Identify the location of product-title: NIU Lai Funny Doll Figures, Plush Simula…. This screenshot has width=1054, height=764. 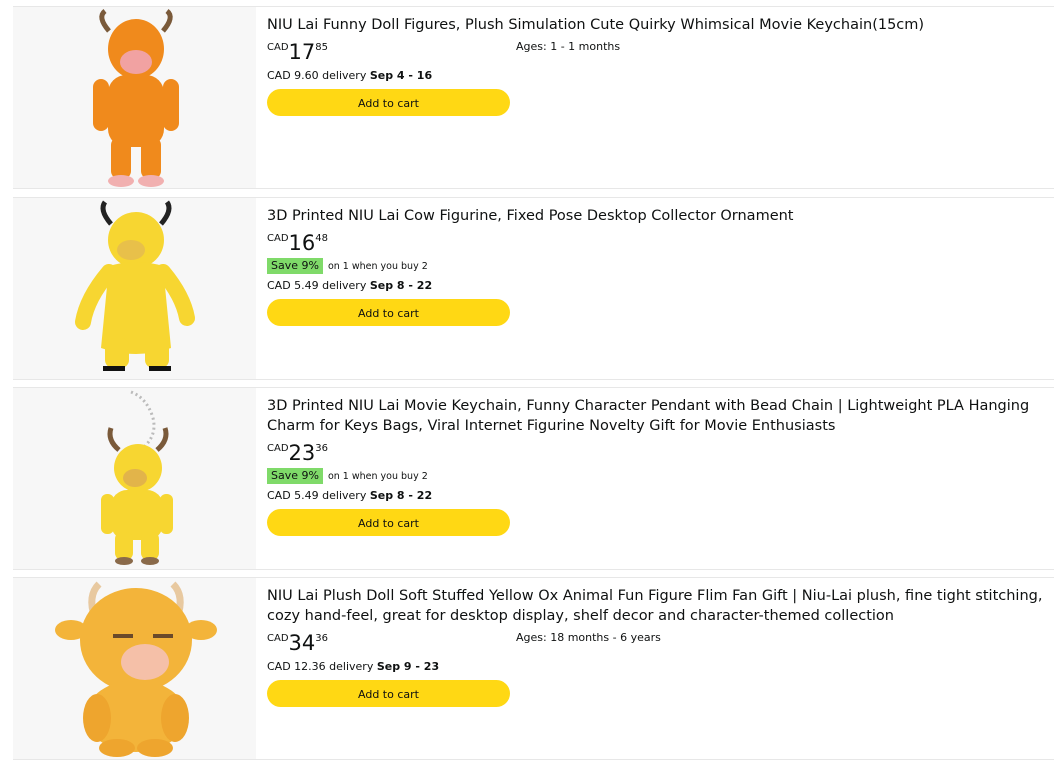
(655, 25).